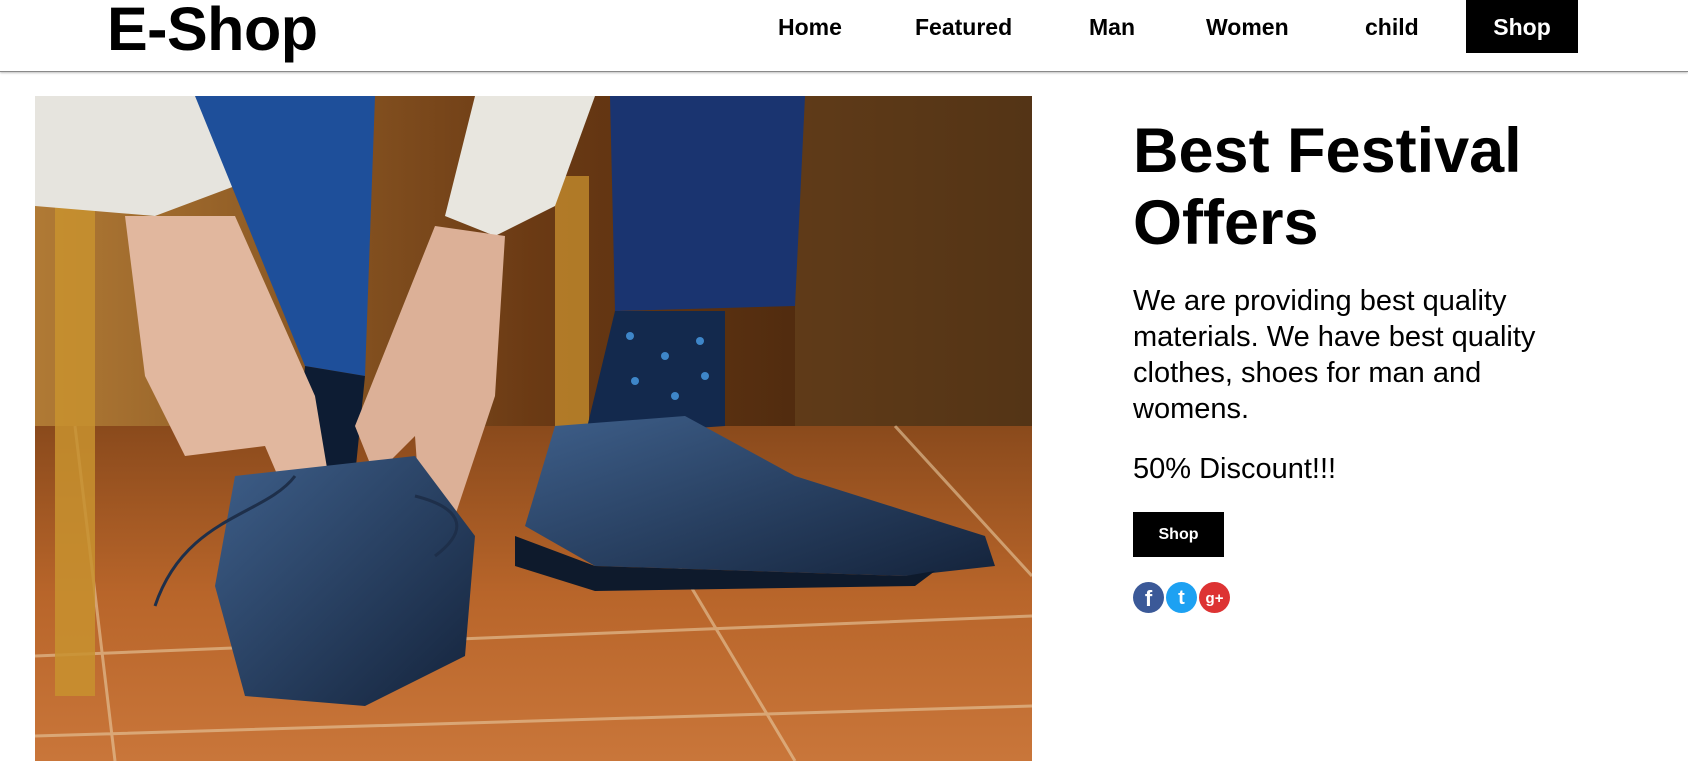 This screenshot has height=781, width=1688. I want to click on site-logo: E-Shop, so click(212, 32).